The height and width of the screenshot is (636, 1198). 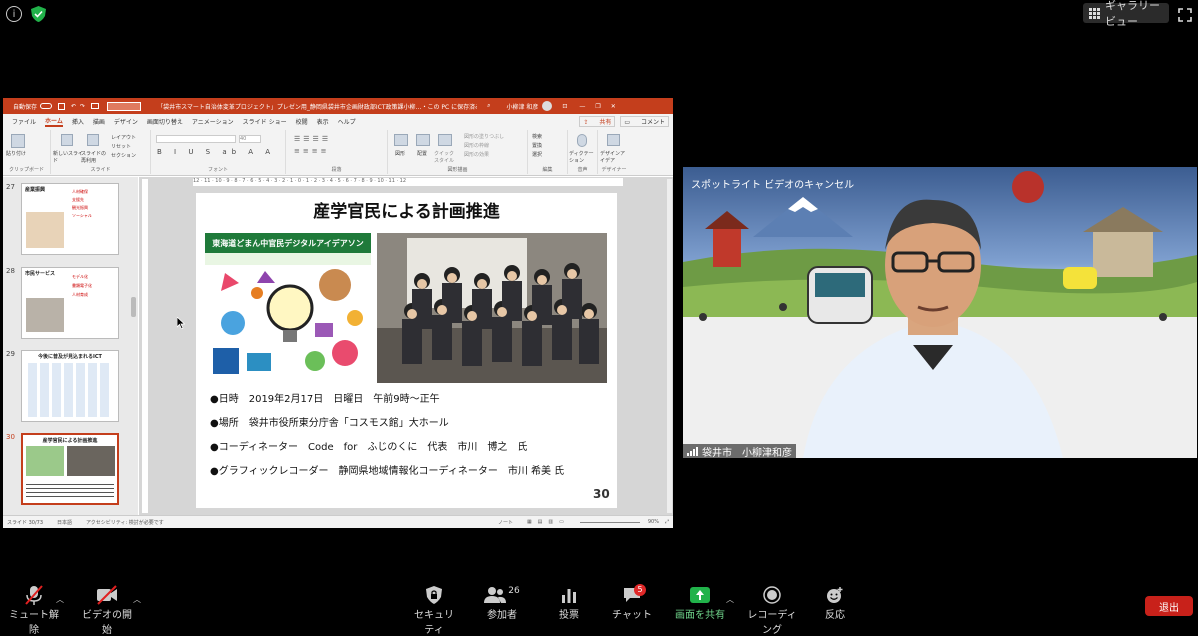 I want to click on info-icon: i, so click(x=14, y=14).